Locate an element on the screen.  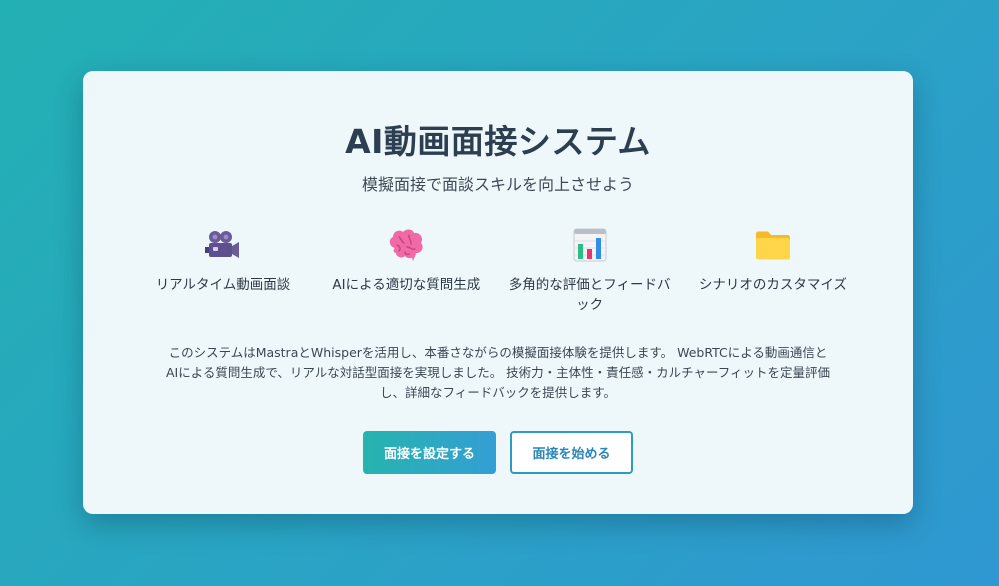
feature-label-scenario: シナリオのカスタマイズ is located at coordinates (773, 285).